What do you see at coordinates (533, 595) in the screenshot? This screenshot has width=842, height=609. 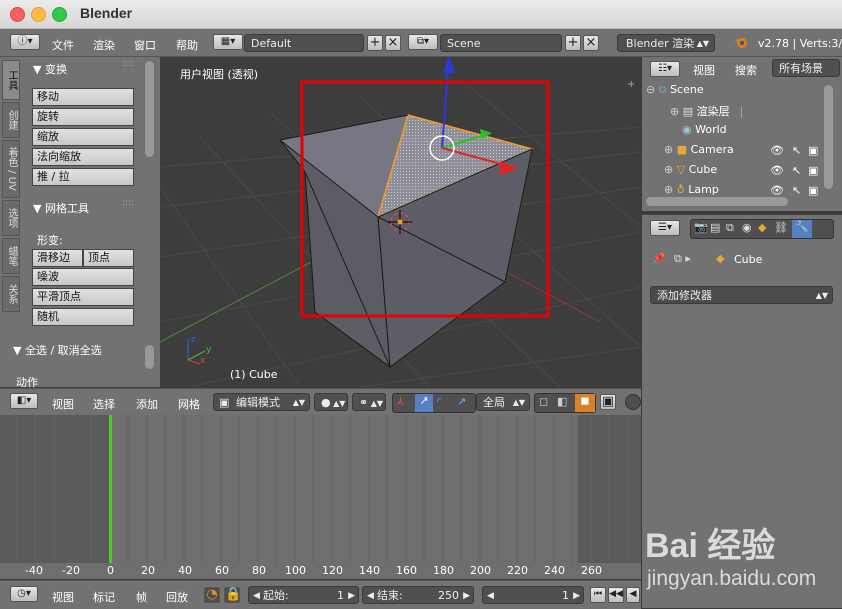 I see `current-frame-field: ◀ 1 ▶` at bounding box center [533, 595].